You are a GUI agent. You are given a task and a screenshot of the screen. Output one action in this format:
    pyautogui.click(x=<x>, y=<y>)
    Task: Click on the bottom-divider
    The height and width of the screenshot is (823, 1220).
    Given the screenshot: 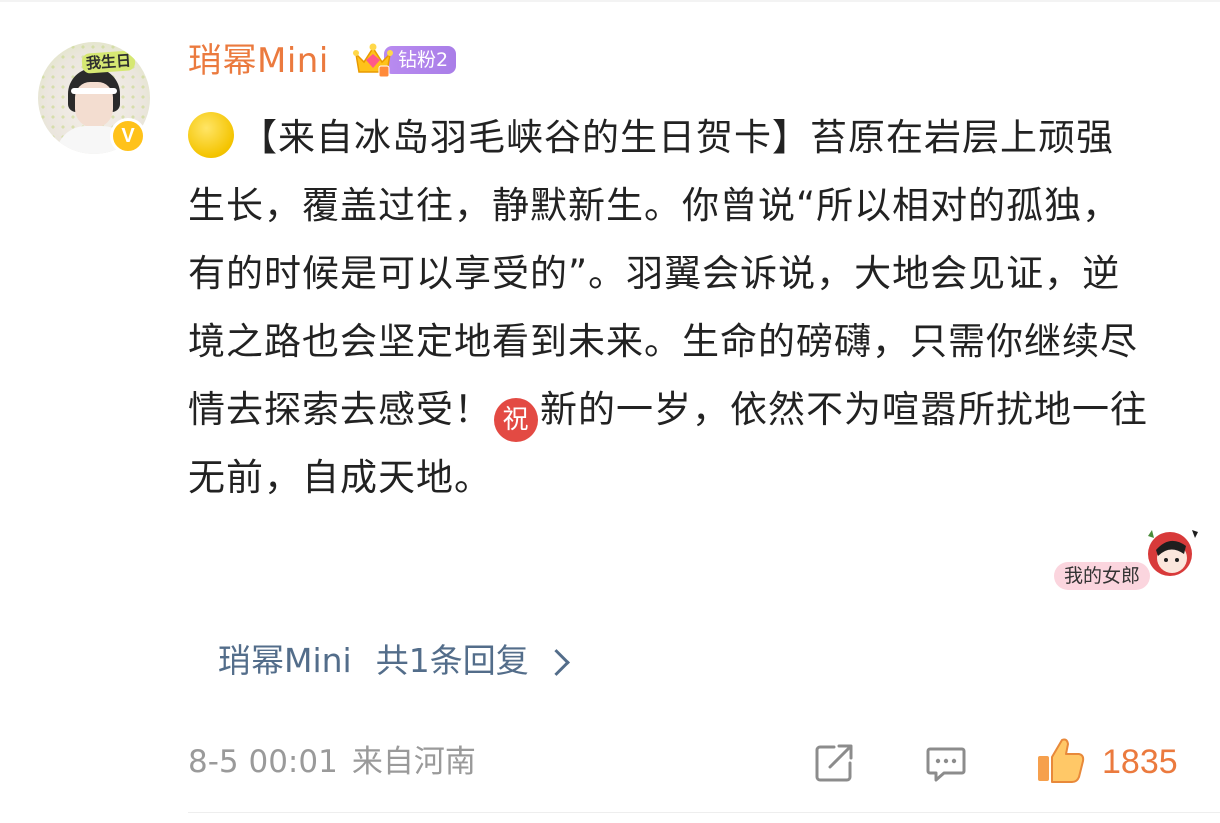 What is the action you would take?
    pyautogui.click(x=704, y=812)
    